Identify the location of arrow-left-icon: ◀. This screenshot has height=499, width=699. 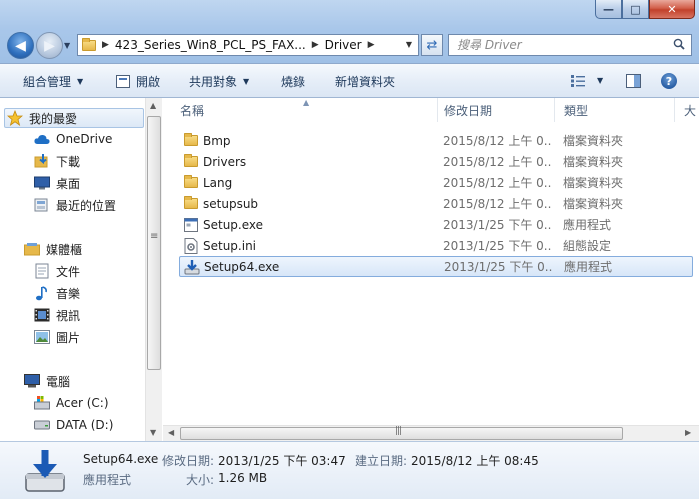
(20, 45).